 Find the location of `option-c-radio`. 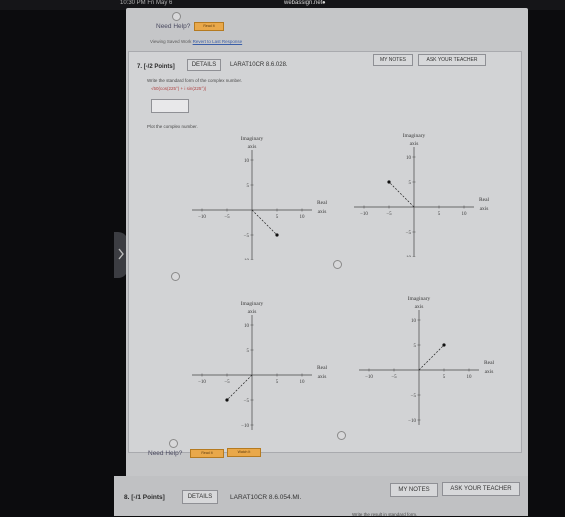

option-c-radio is located at coordinates (173, 443).